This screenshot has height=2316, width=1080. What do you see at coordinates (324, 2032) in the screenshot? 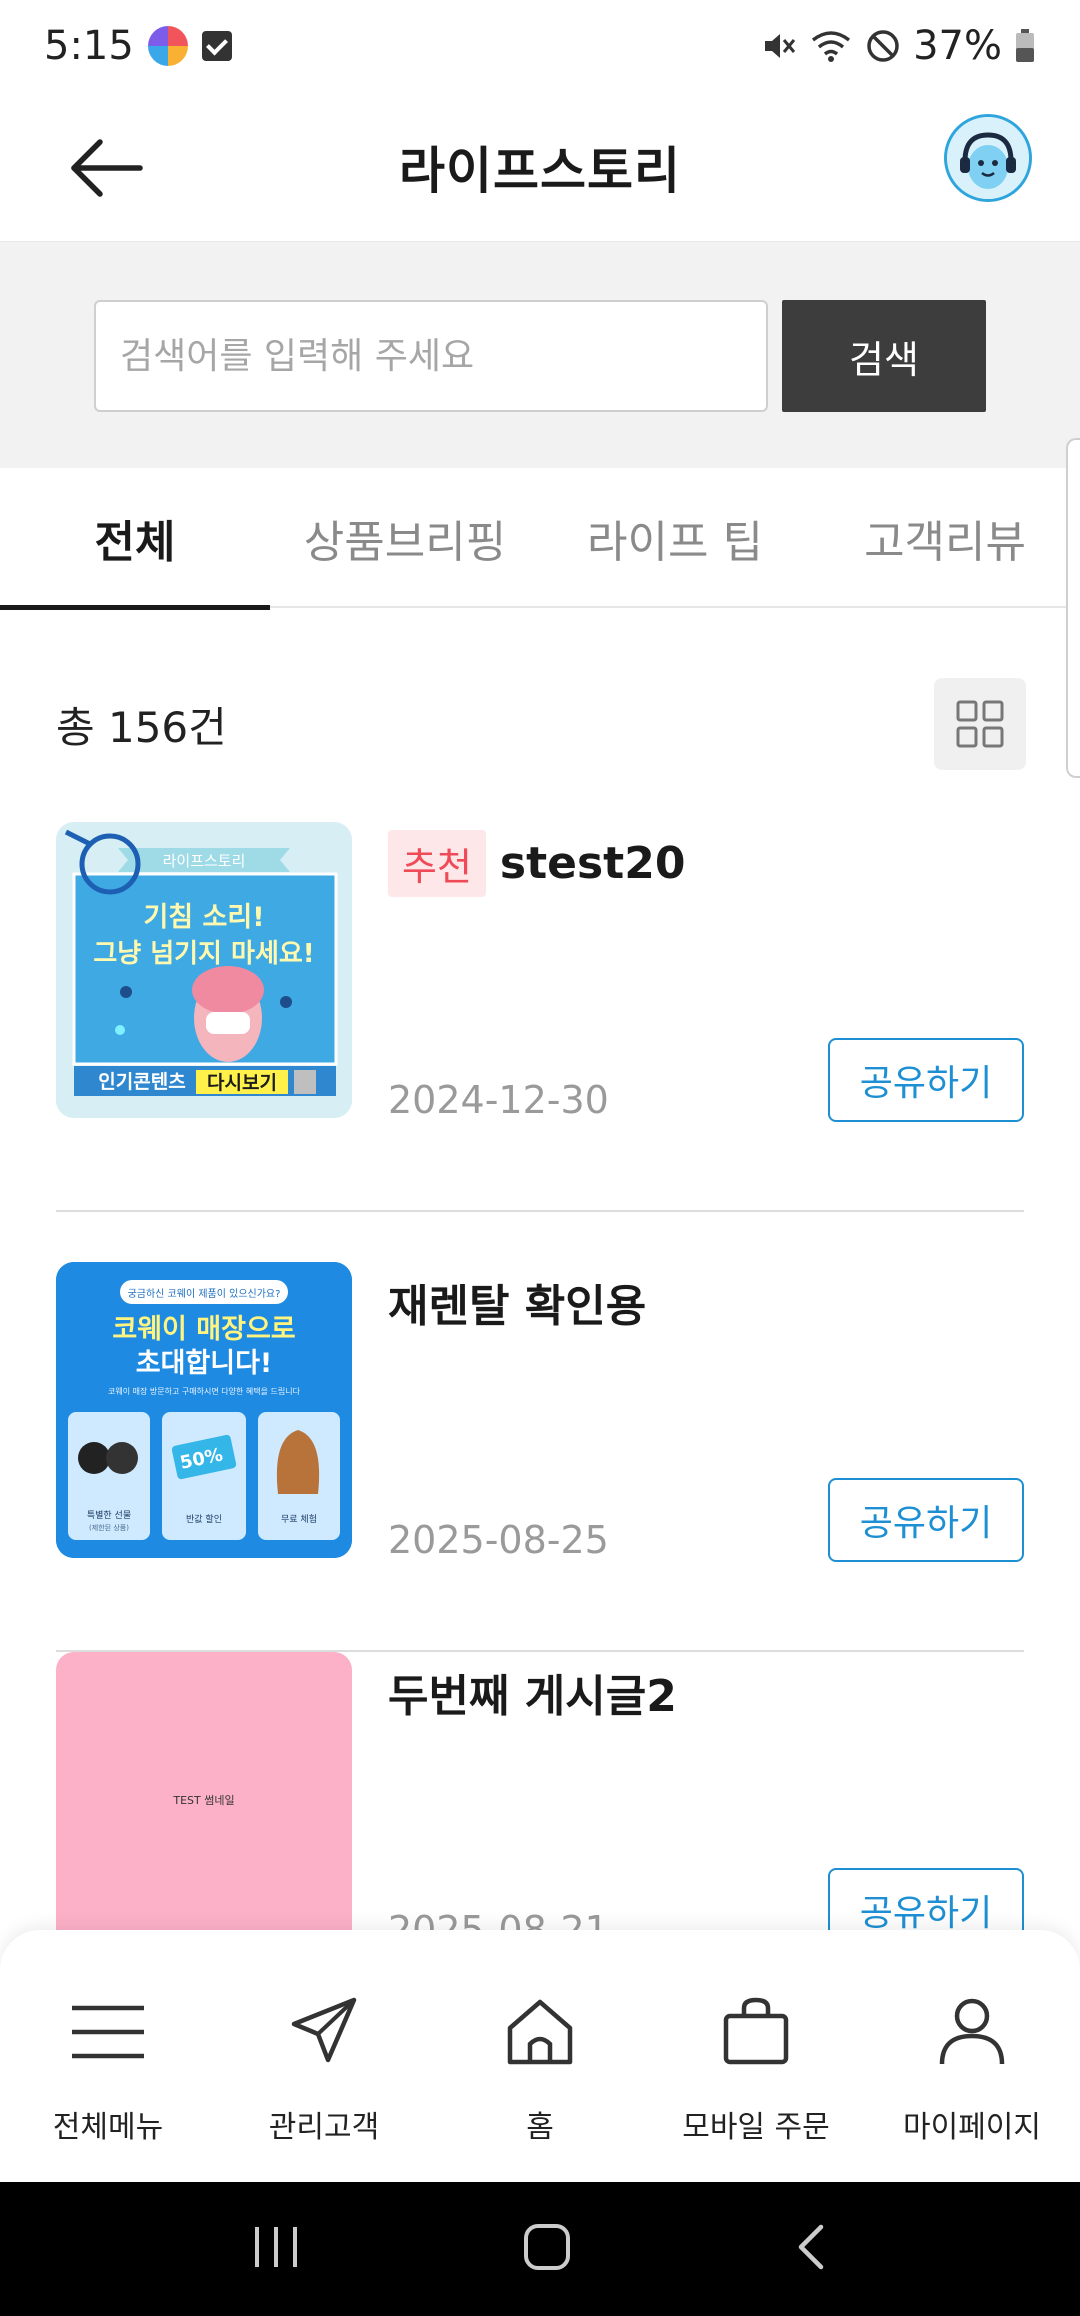
I see `paper-plane-icon` at bounding box center [324, 2032].